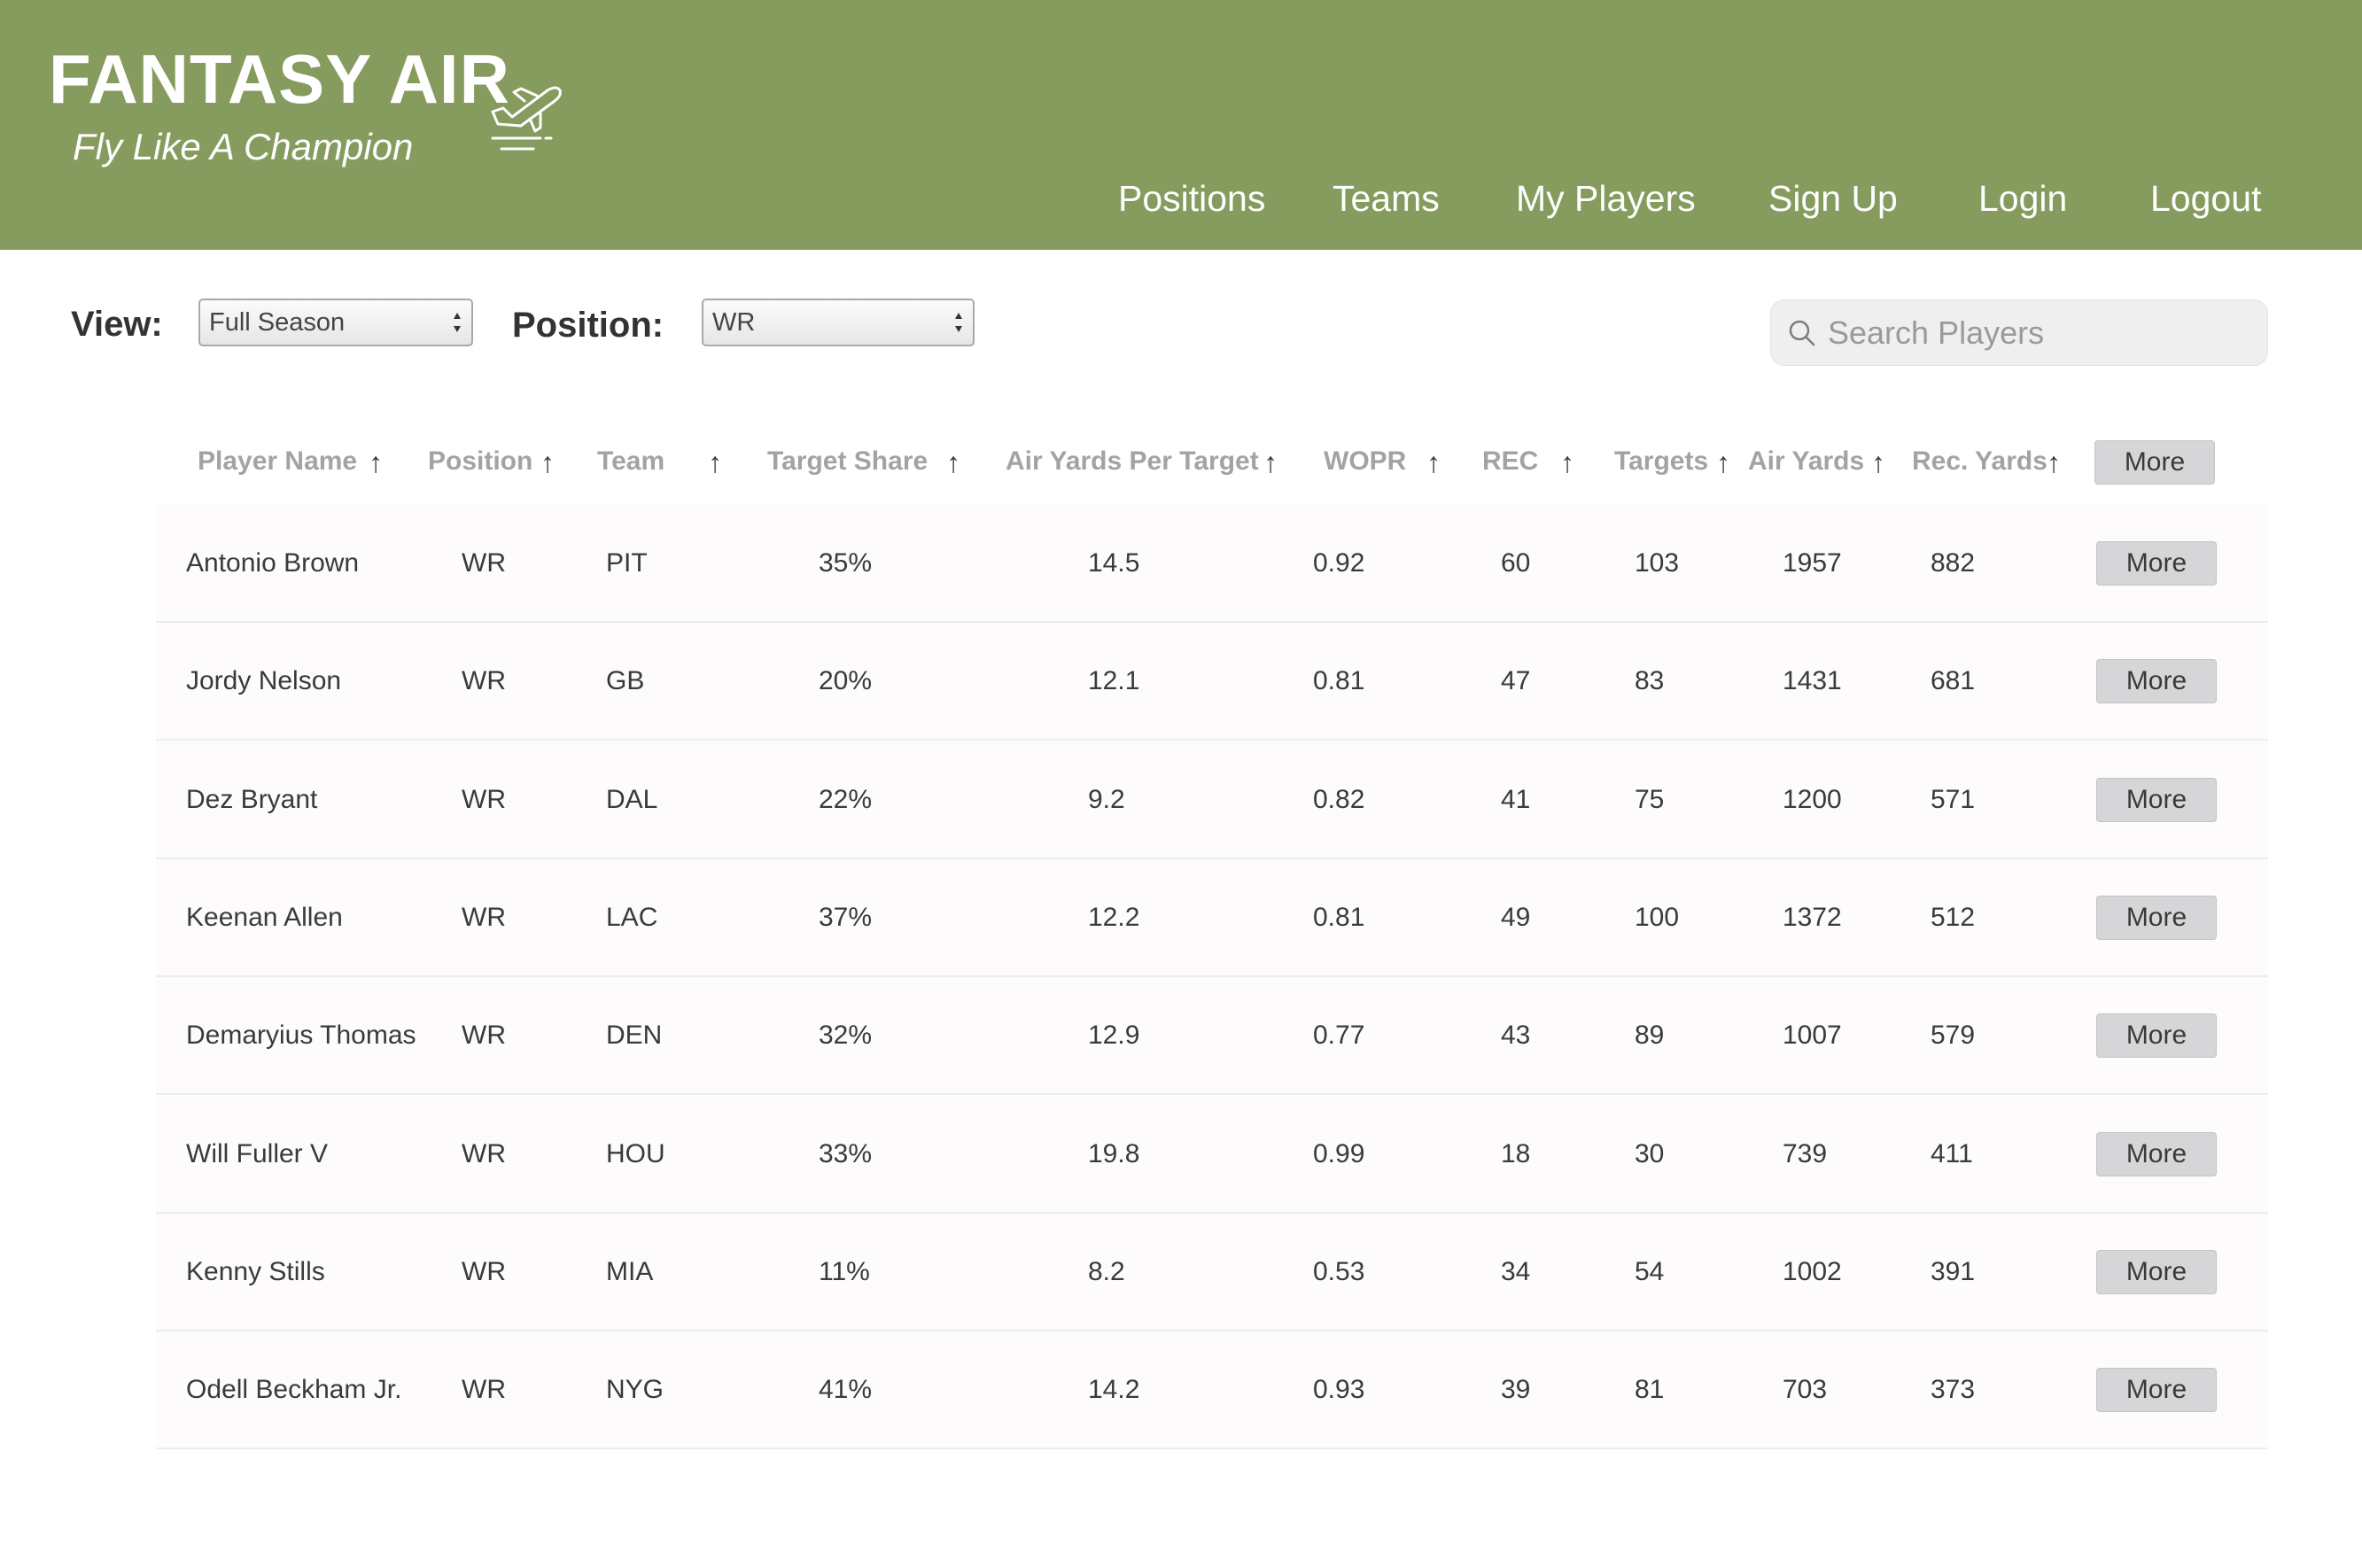 This screenshot has height=1568, width=2362. Describe the element at coordinates (1106, 1271) in the screenshot. I see `cell-air-yards-per-target: 8.2` at that location.